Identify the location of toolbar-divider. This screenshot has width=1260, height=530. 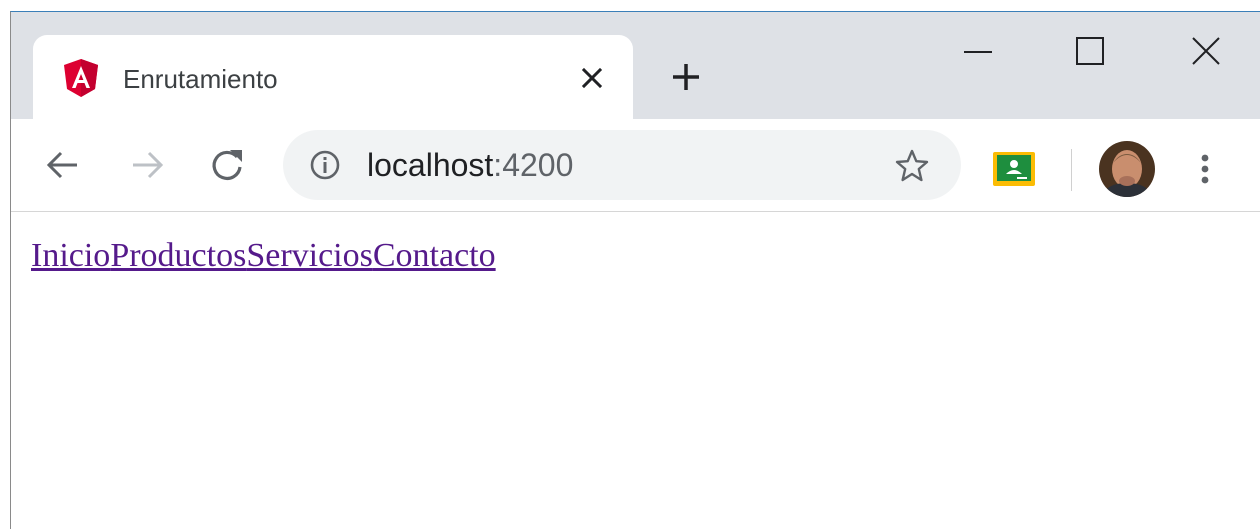
(1071, 170).